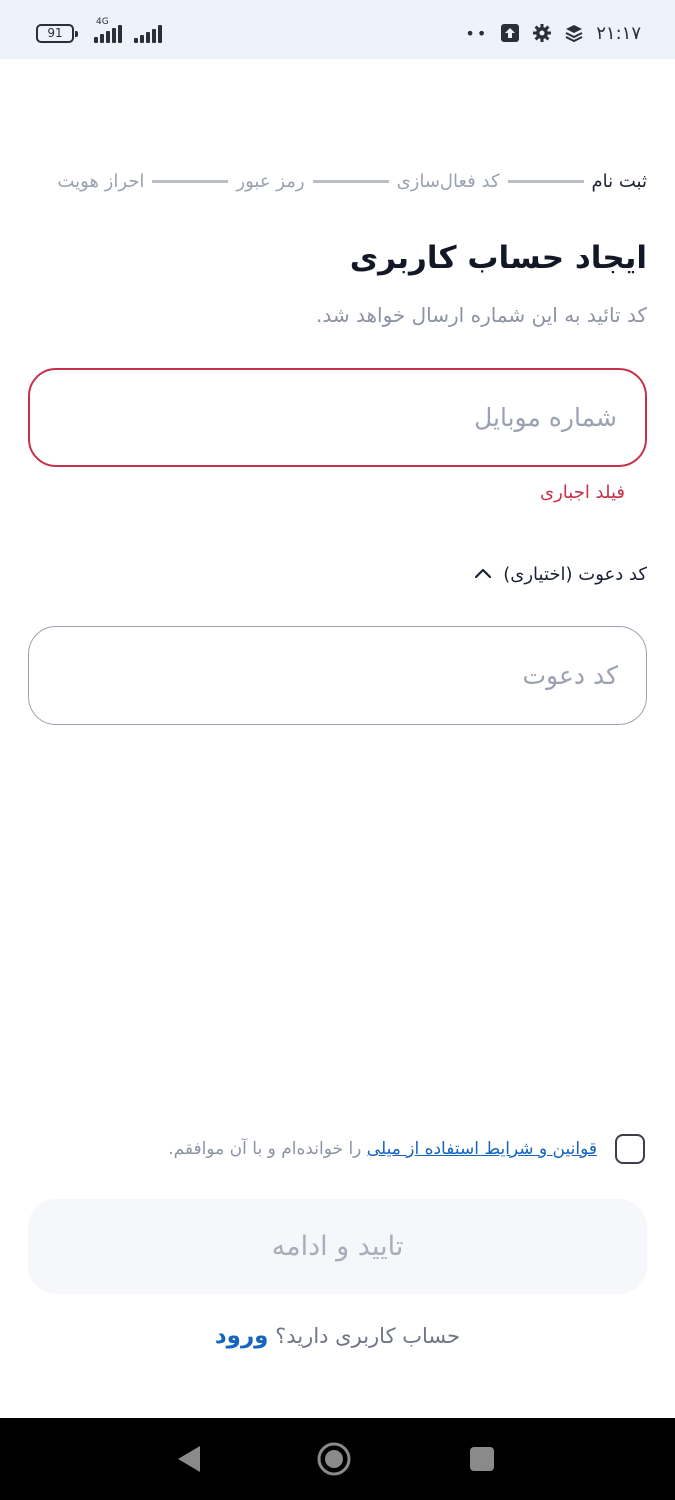 The height and width of the screenshot is (1500, 675). Describe the element at coordinates (510, 33) in the screenshot. I see `upload-icon` at that location.